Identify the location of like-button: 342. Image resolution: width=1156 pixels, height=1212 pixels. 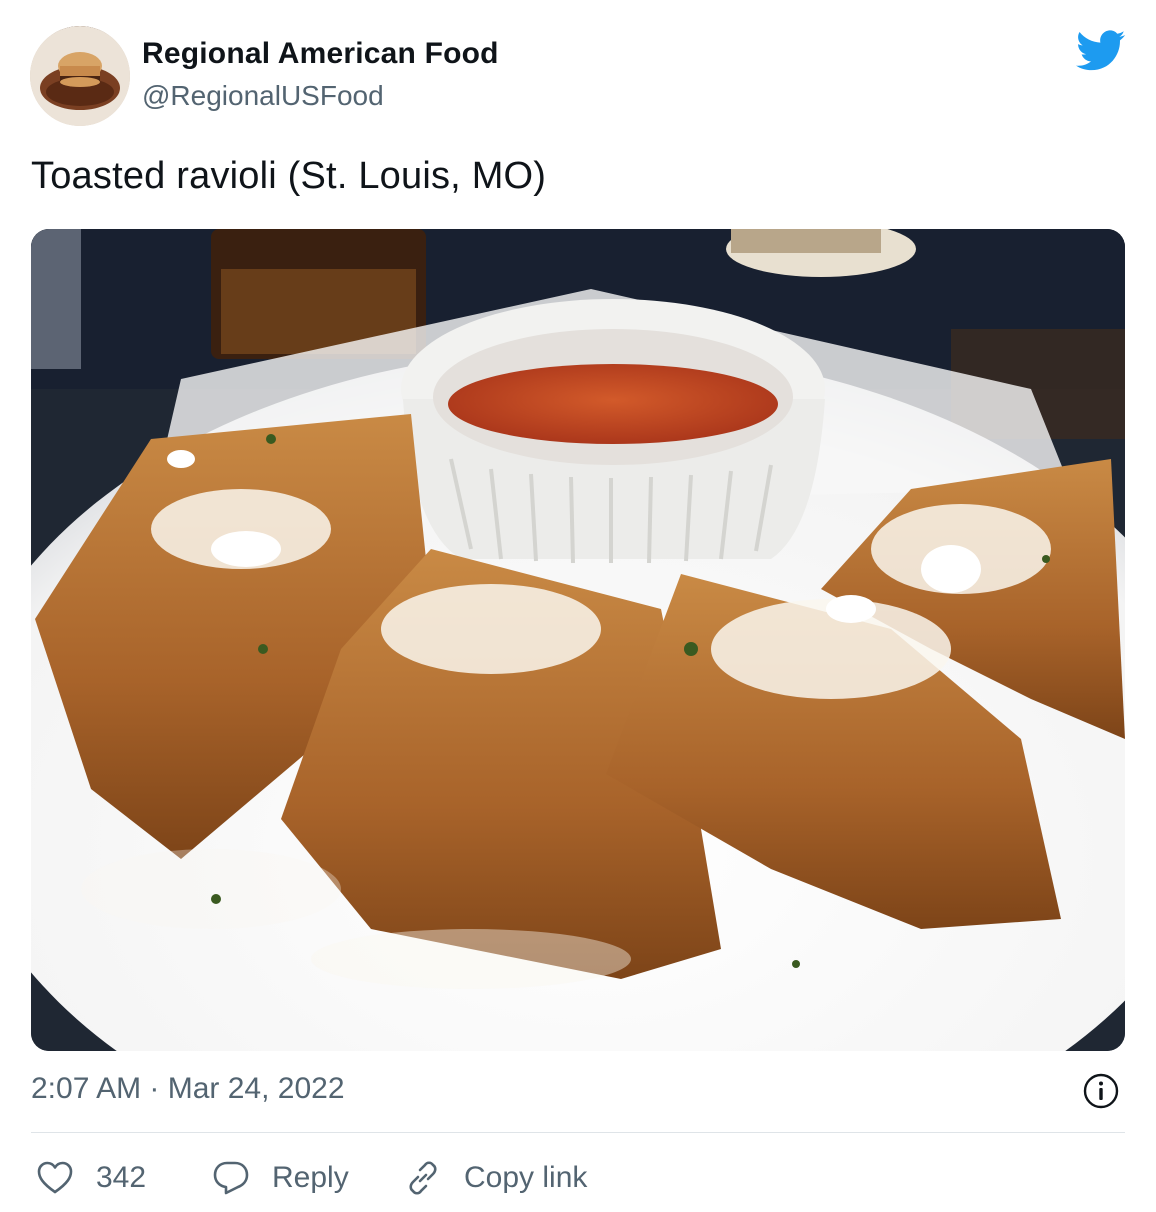
(91, 1178).